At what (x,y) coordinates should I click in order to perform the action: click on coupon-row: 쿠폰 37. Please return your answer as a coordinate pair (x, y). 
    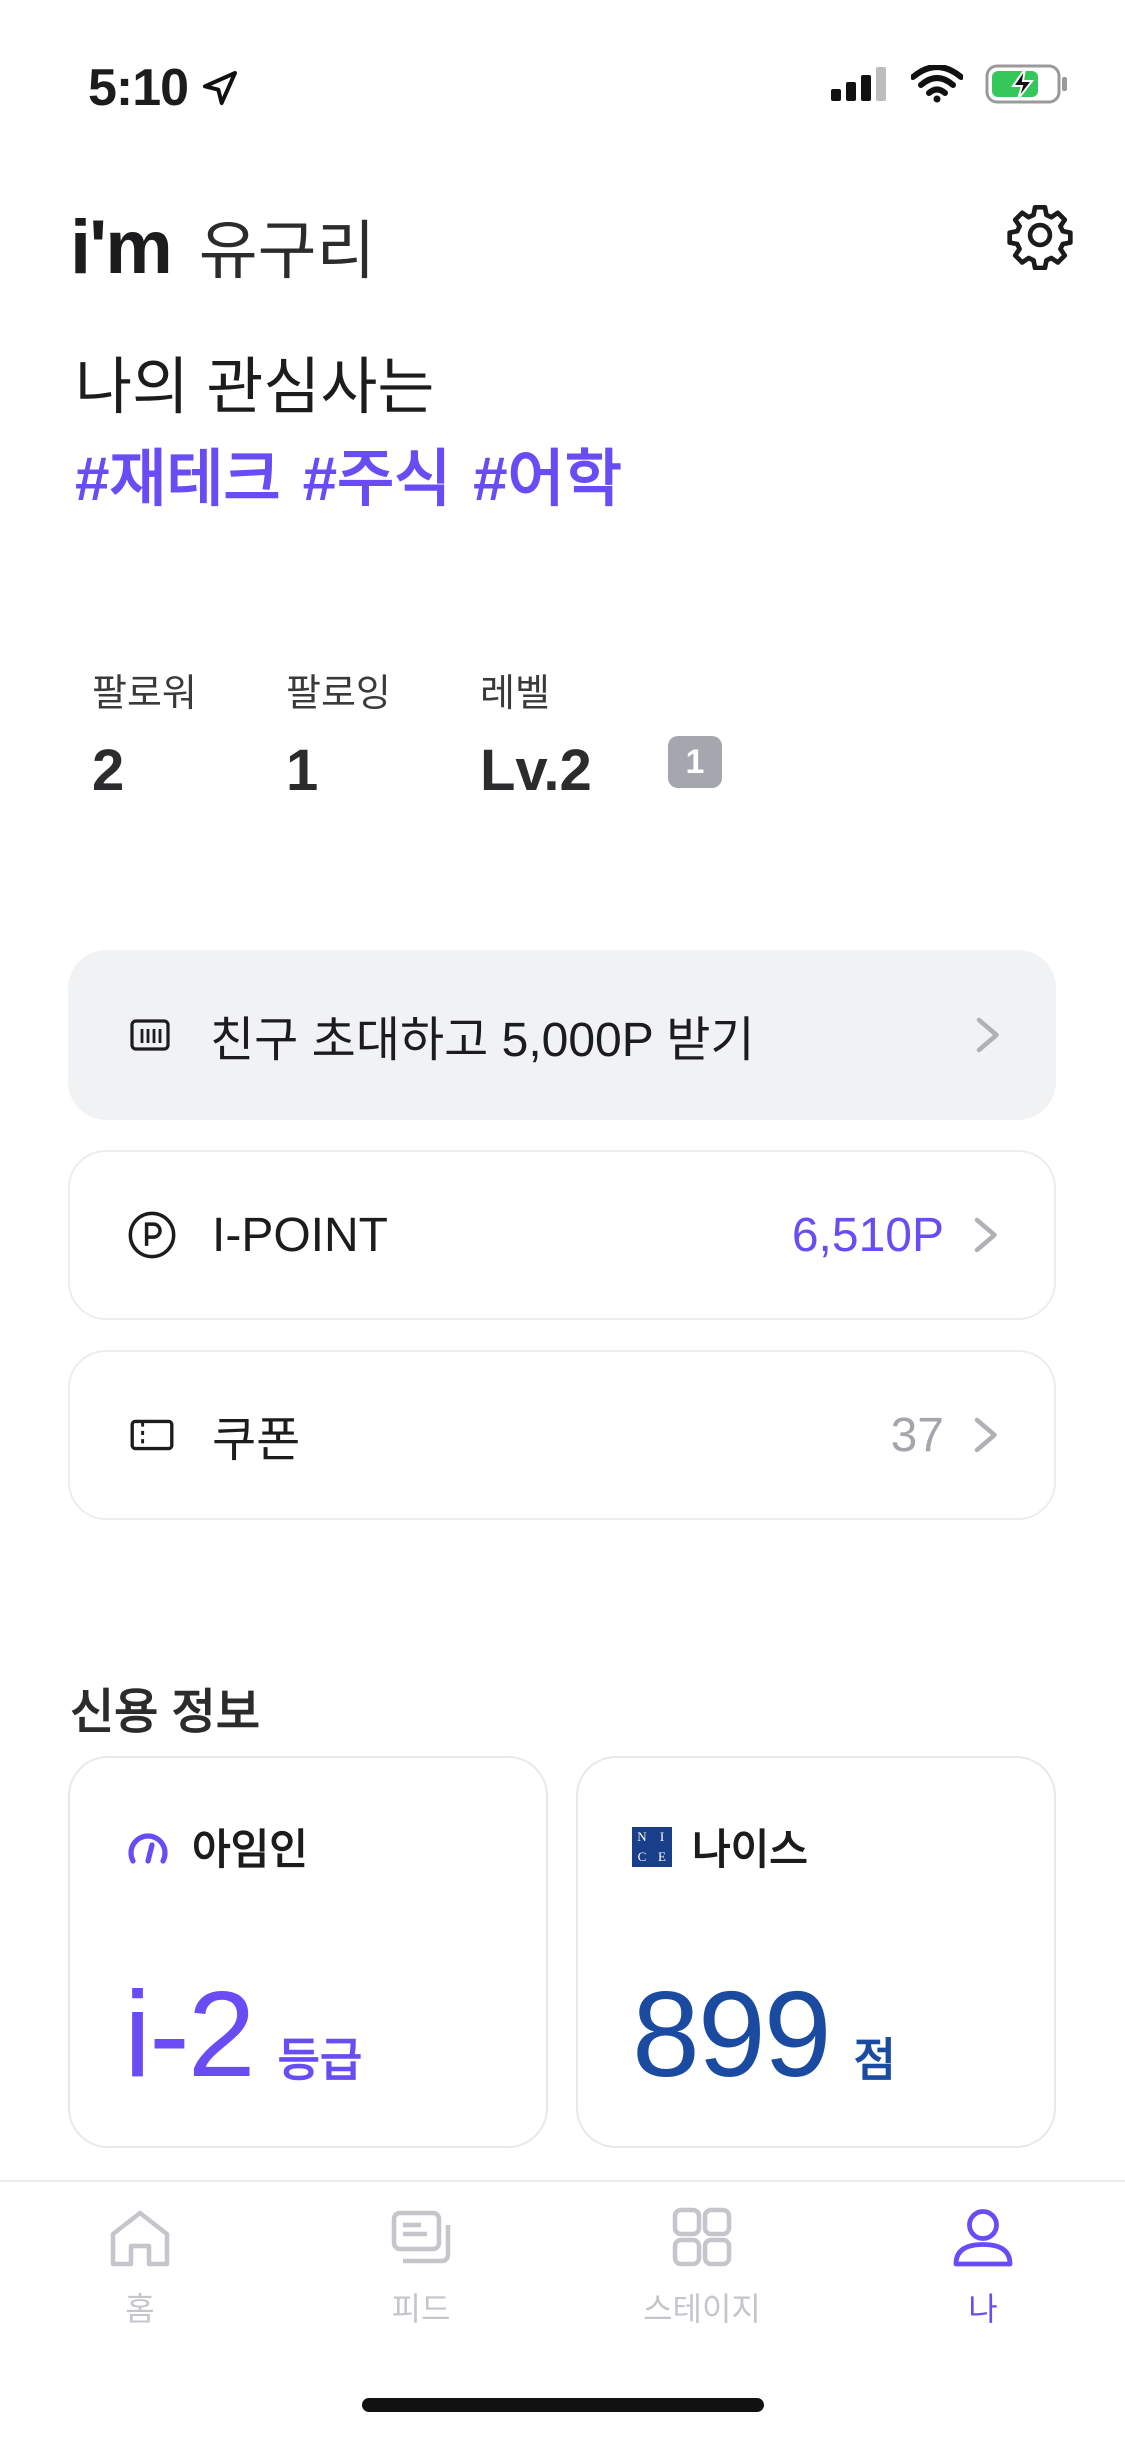
    Looking at the image, I should click on (562, 1435).